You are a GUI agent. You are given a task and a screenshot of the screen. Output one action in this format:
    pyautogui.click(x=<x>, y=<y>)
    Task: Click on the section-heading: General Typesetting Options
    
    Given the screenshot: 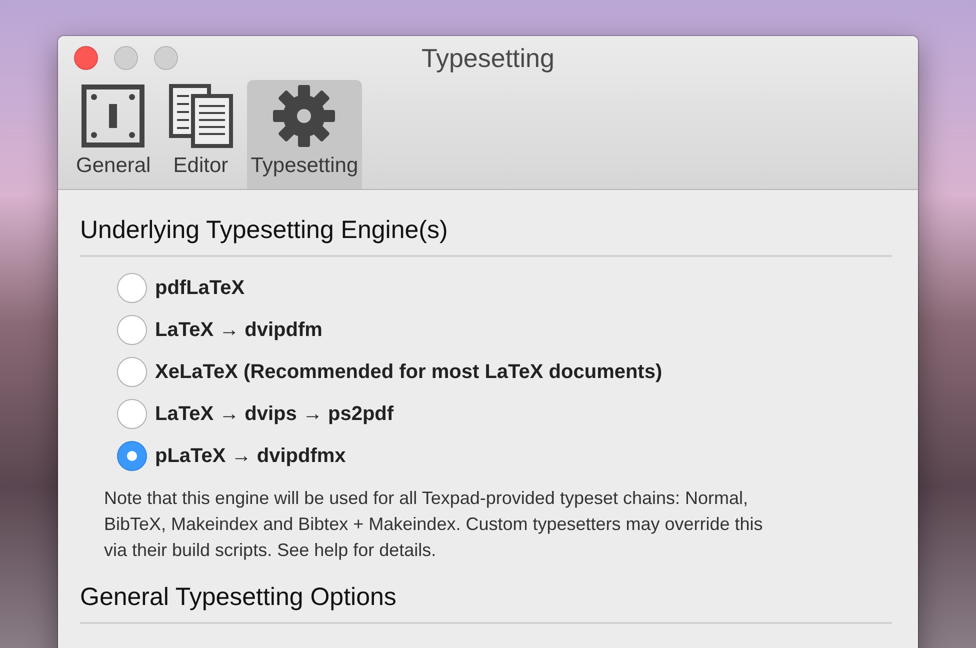 What is the action you would take?
    pyautogui.click(x=486, y=603)
    